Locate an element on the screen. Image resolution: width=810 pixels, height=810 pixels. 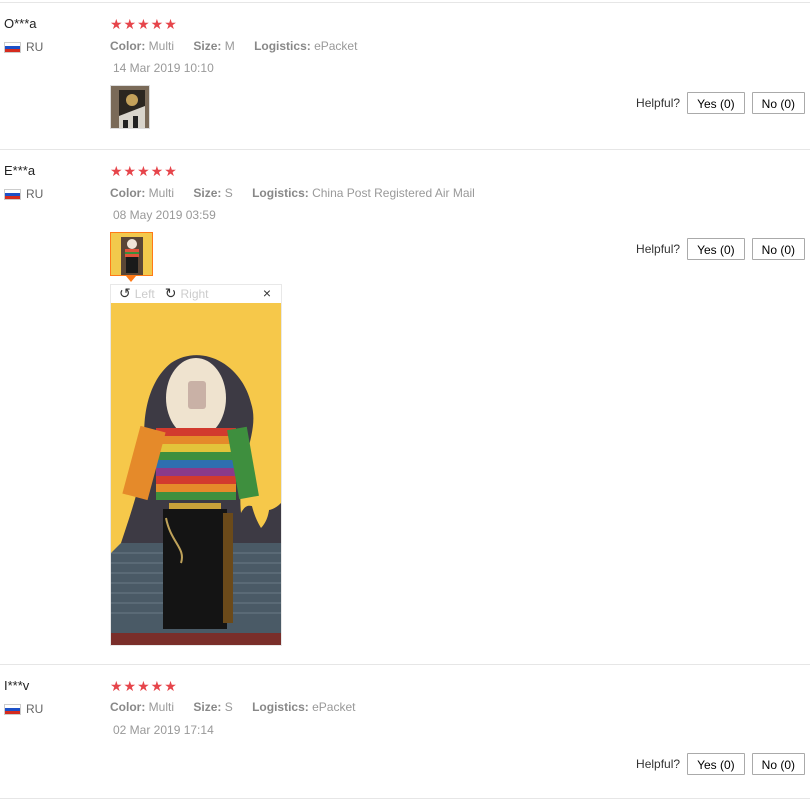
review-date: 14 Mar 2019 10:10 is located at coordinates (163, 68).